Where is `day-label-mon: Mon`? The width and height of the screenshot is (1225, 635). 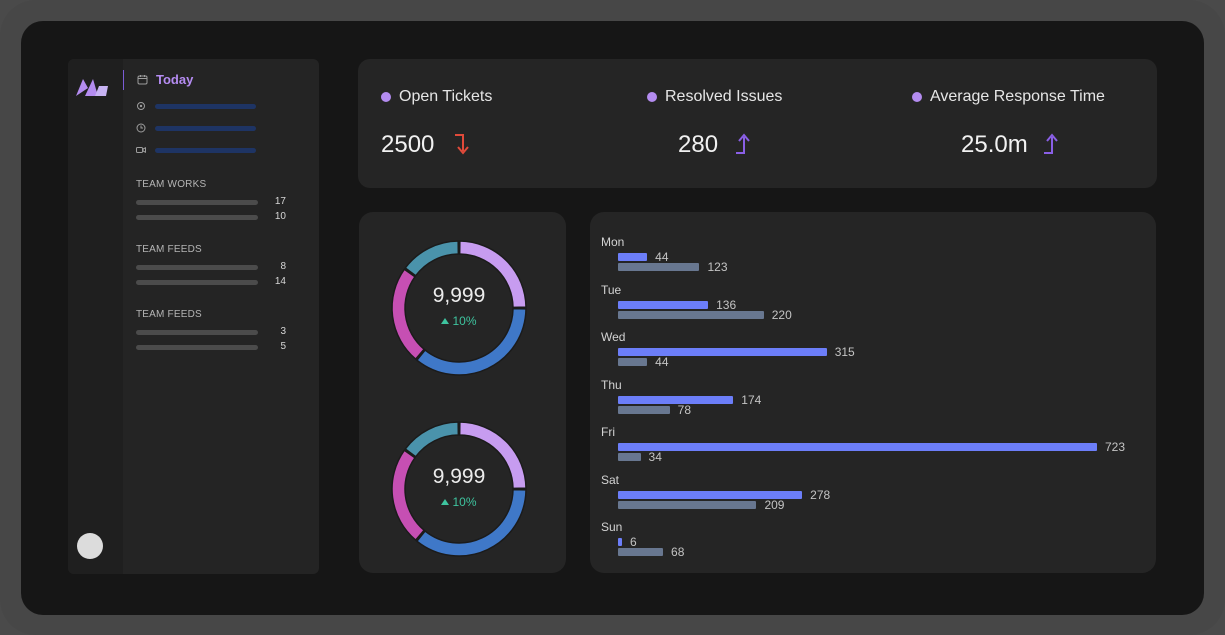 day-label-mon: Mon is located at coordinates (613, 242).